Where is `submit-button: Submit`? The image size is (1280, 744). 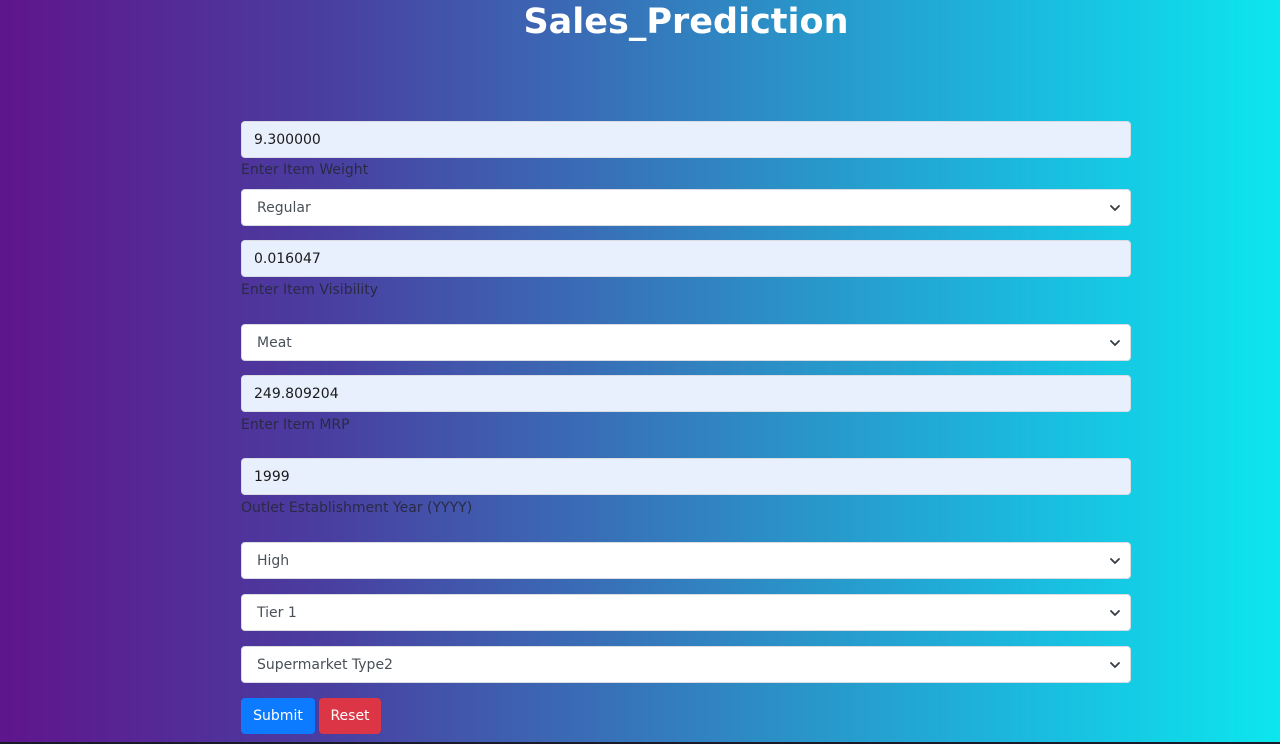
submit-button: Submit is located at coordinates (278, 716).